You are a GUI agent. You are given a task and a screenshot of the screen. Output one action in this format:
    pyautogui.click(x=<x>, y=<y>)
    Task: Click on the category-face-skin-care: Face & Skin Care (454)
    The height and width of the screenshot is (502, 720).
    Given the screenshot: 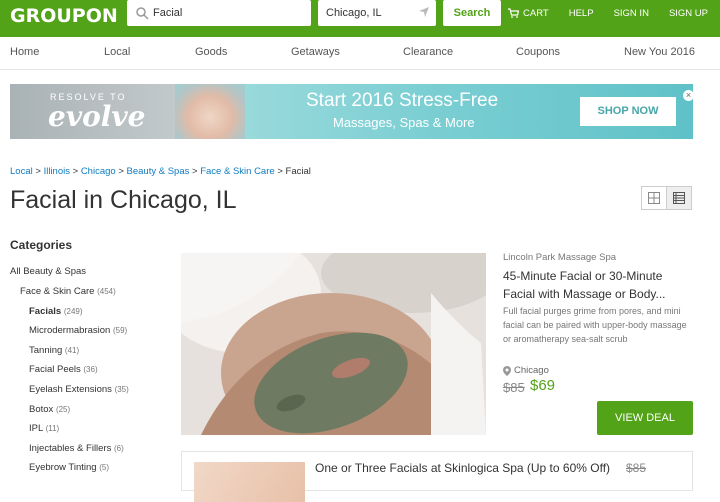 What is the action you would take?
    pyautogui.click(x=68, y=291)
    